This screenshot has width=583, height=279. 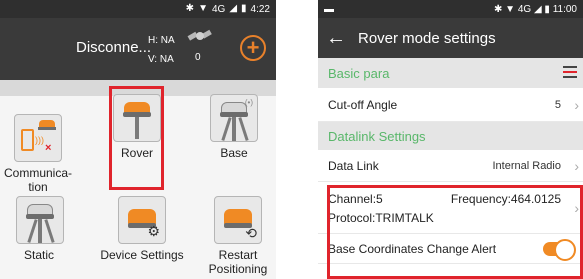 I want to click on wifi-icon: ▼, so click(x=203, y=8).